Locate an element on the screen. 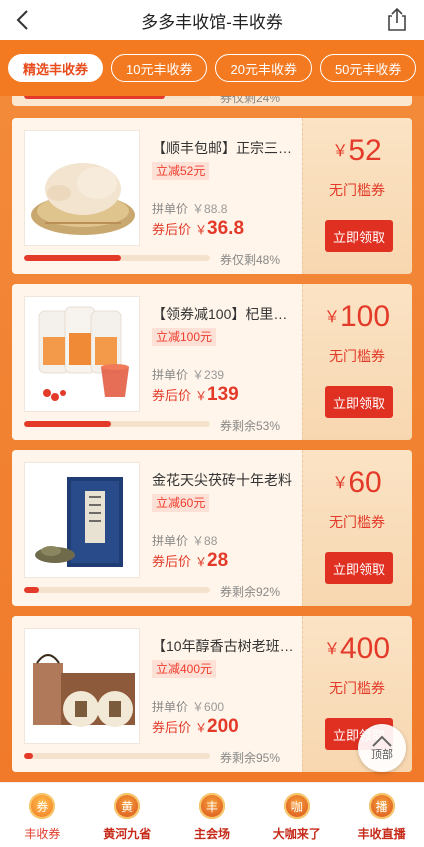  bottom-nav: 券 丰收券 黄 黄河九省 丰 主会场 咖 大咖来了 播 丰收直播 is located at coordinates (212, 814).